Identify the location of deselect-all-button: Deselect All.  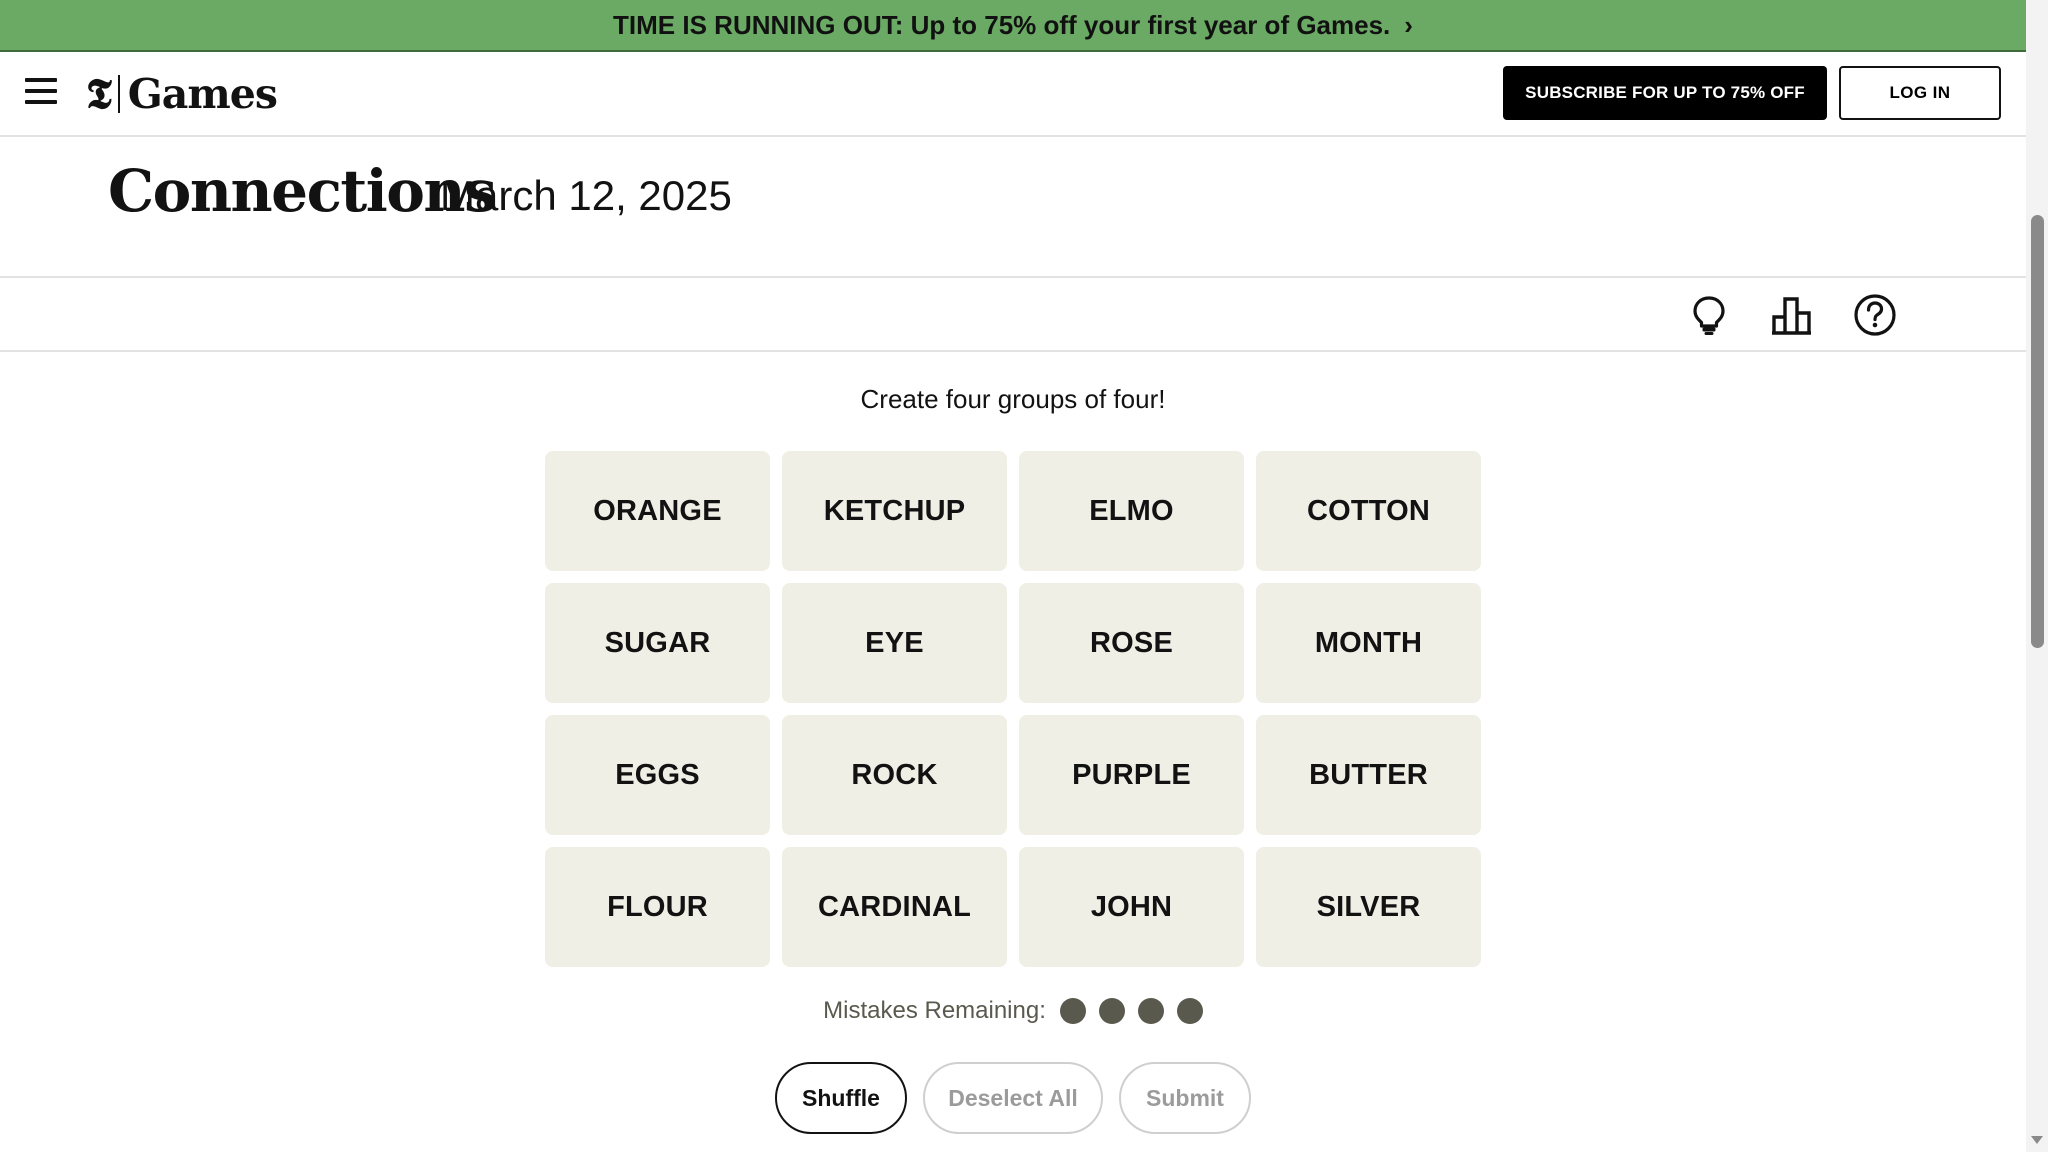
(1013, 1098).